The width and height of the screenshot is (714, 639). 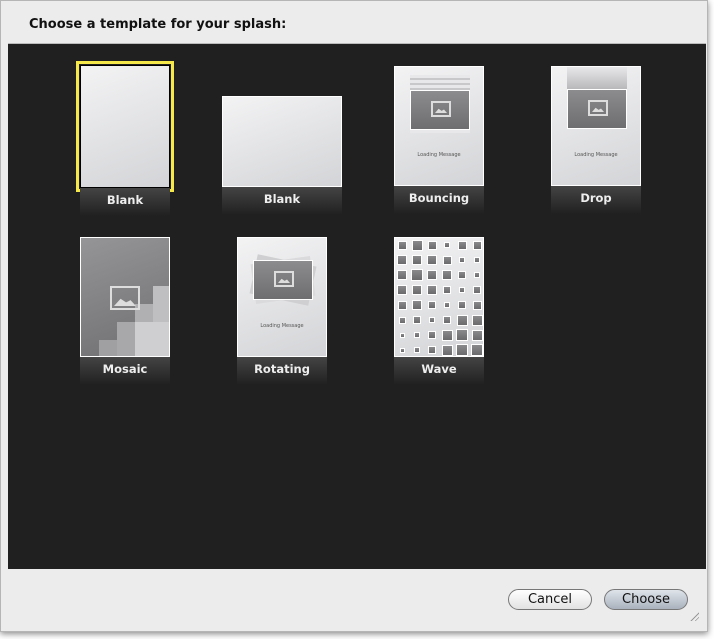 I want to click on template-blank-landscape: Blank, so click(x=282, y=156).